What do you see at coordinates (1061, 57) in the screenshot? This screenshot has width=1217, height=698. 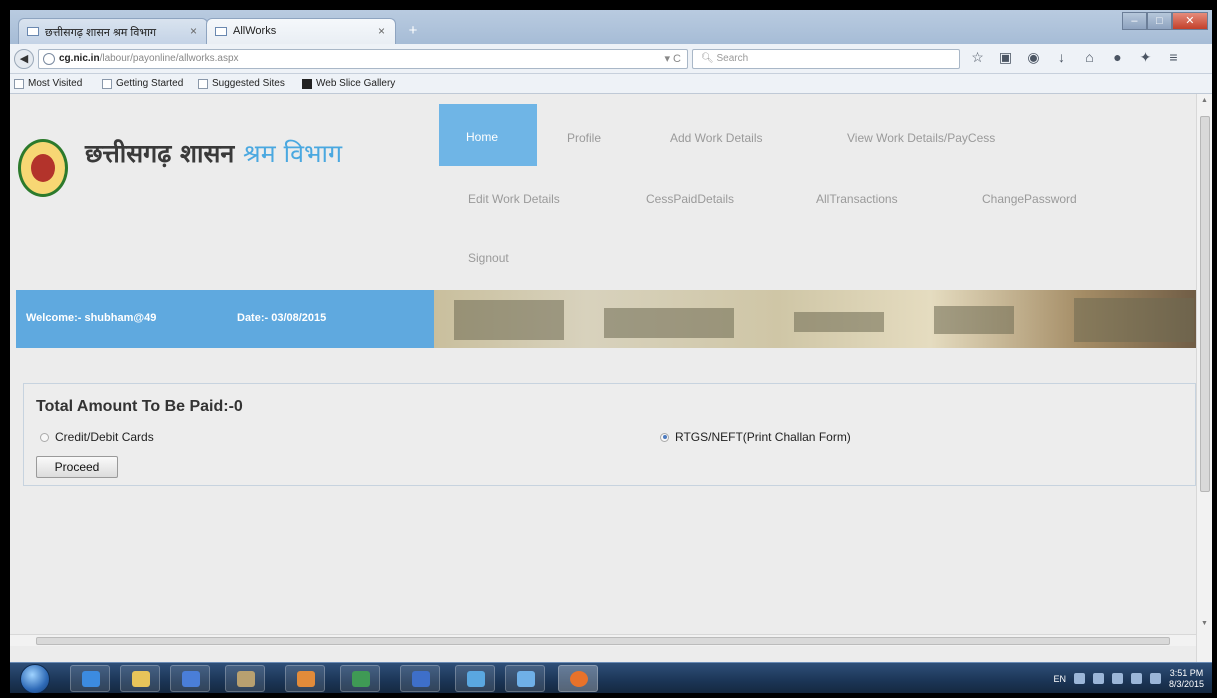 I see `download-icon: ↓` at bounding box center [1061, 57].